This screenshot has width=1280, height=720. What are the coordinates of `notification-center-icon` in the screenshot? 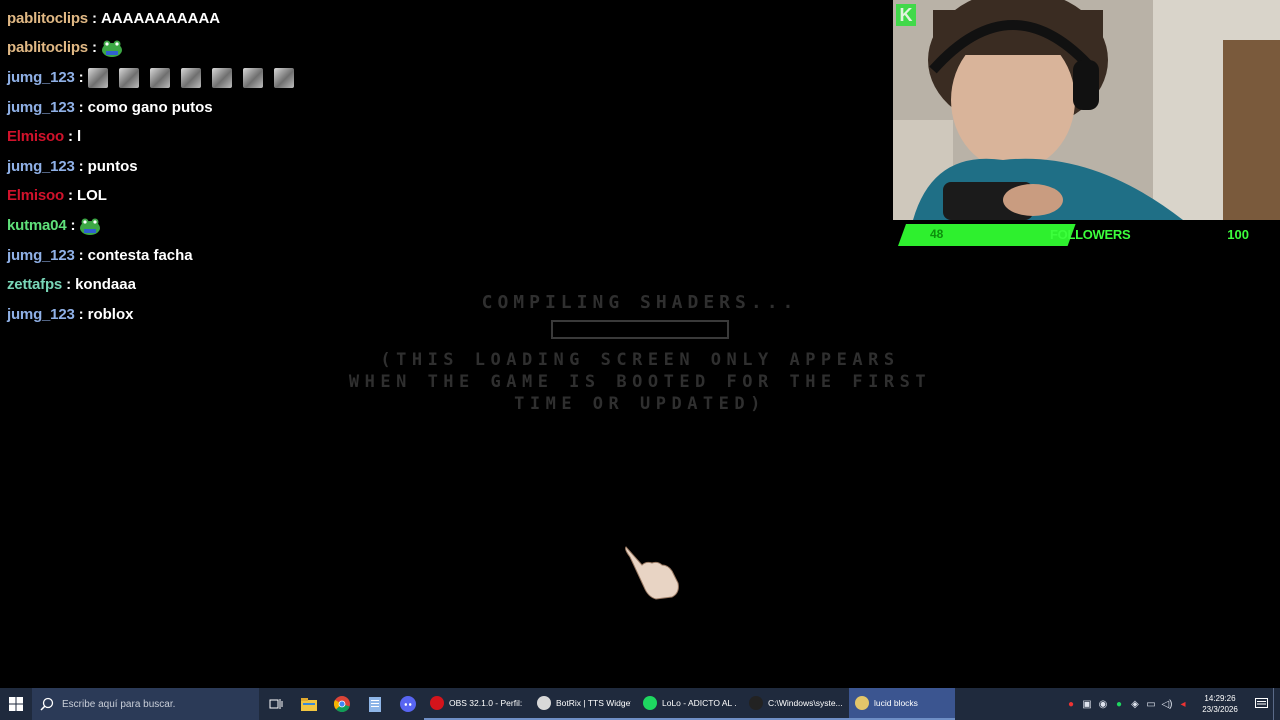 It's located at (1261, 703).